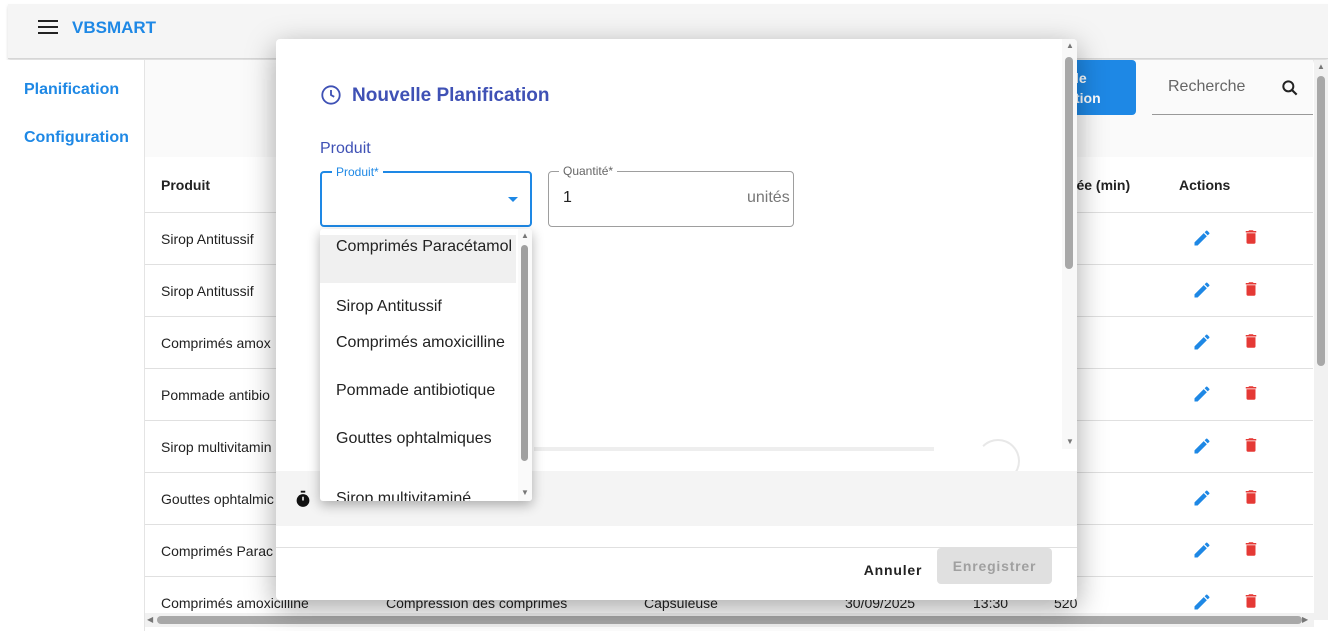 The width and height of the screenshot is (1328, 631). Describe the element at coordinates (389, 306) in the screenshot. I see `option-label: Sirop Antitussif` at that location.